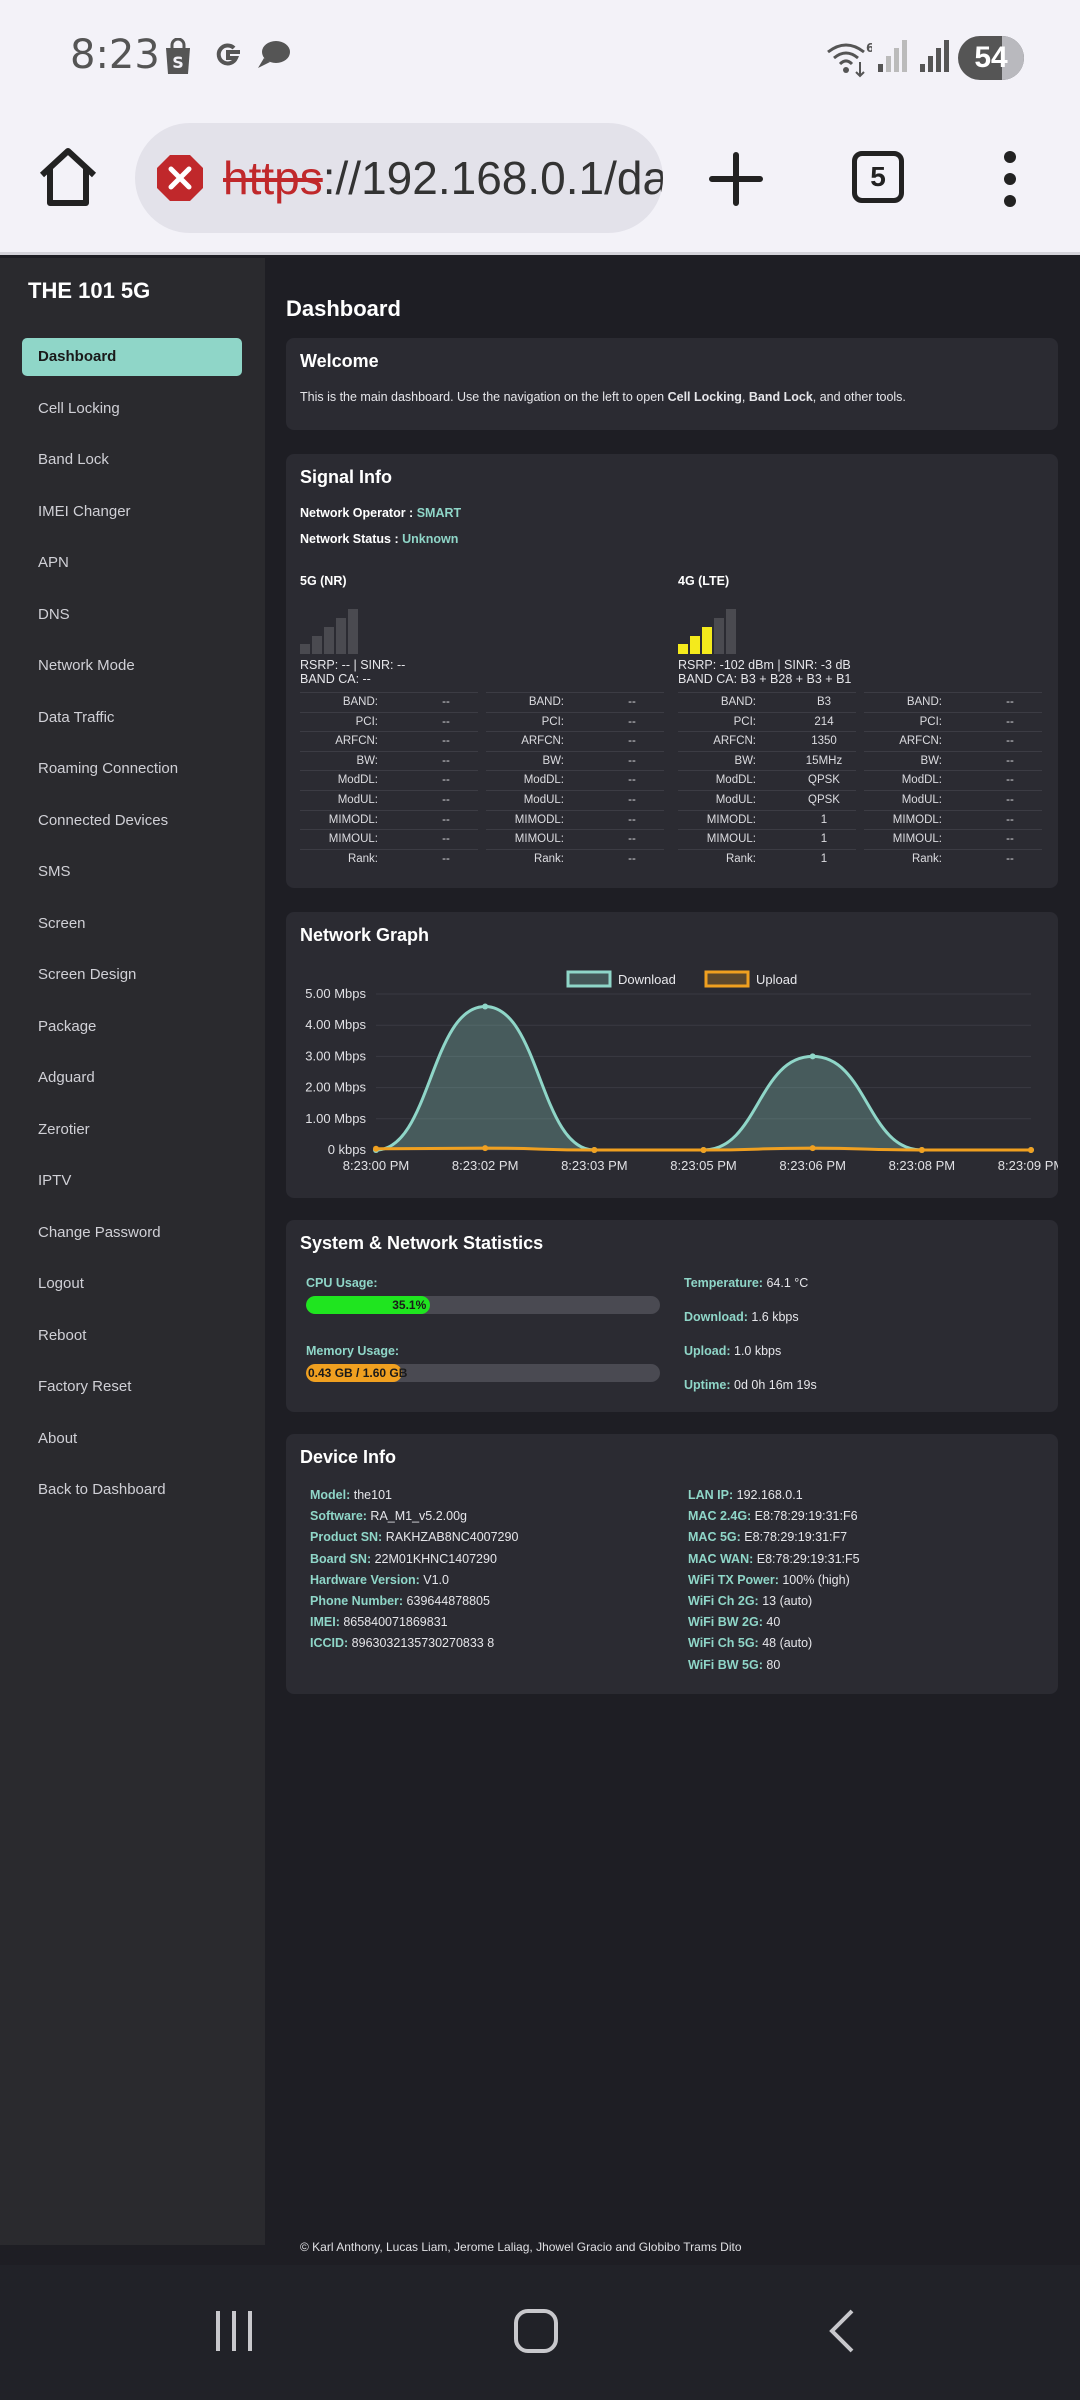  I want to click on shopping-bag-icon: S, so click(178, 56).